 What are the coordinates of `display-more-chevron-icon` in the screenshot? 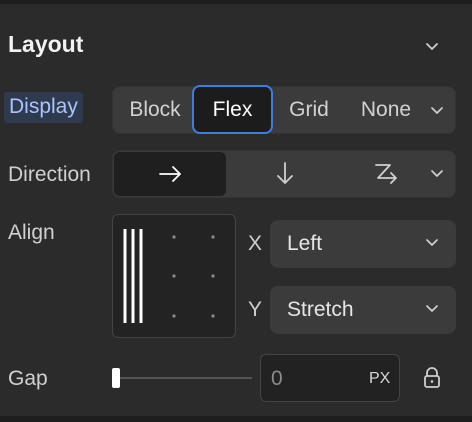 It's located at (437, 111).